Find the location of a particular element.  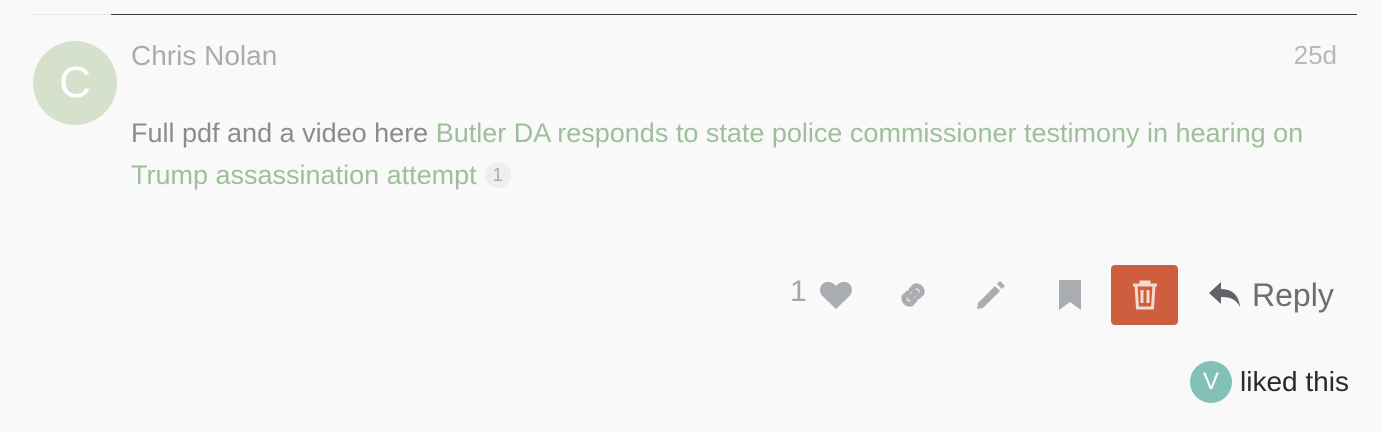

author-avatar: C is located at coordinates (75, 83).